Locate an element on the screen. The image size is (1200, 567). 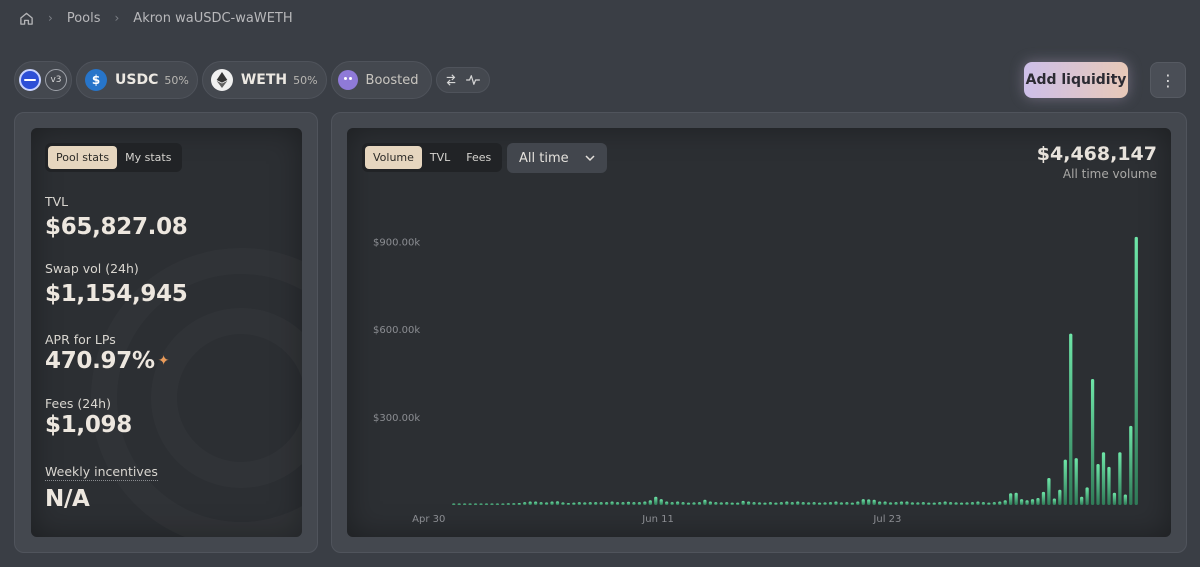
pool-type-pill is located at coordinates (462, 80).